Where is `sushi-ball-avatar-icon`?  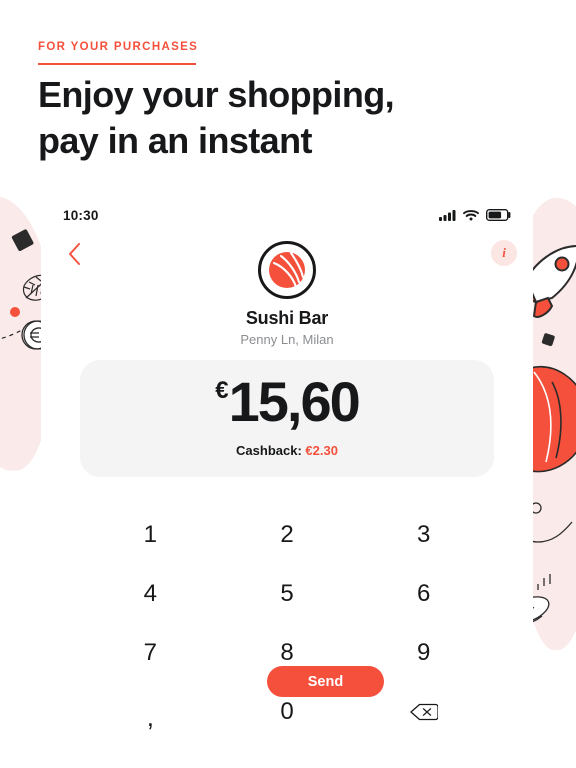
sushi-ball-avatar-icon is located at coordinates (287, 270).